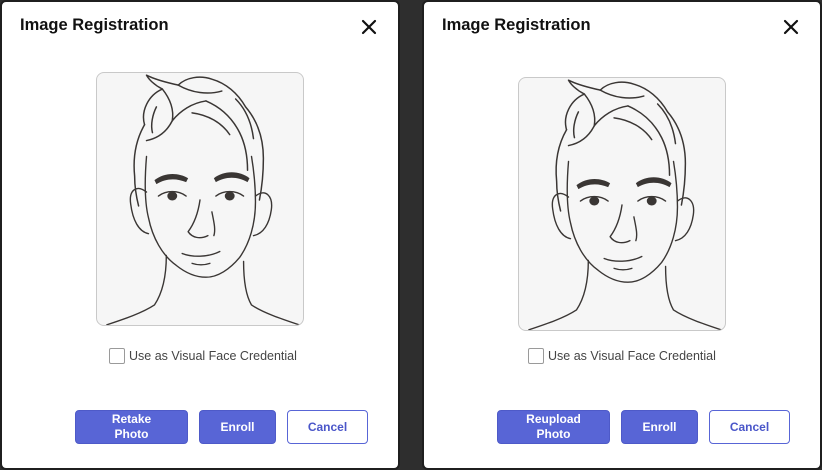 The width and height of the screenshot is (822, 470). Describe the element at coordinates (553, 427) in the screenshot. I see `reupload-photo-button: Reupload Photo` at that location.